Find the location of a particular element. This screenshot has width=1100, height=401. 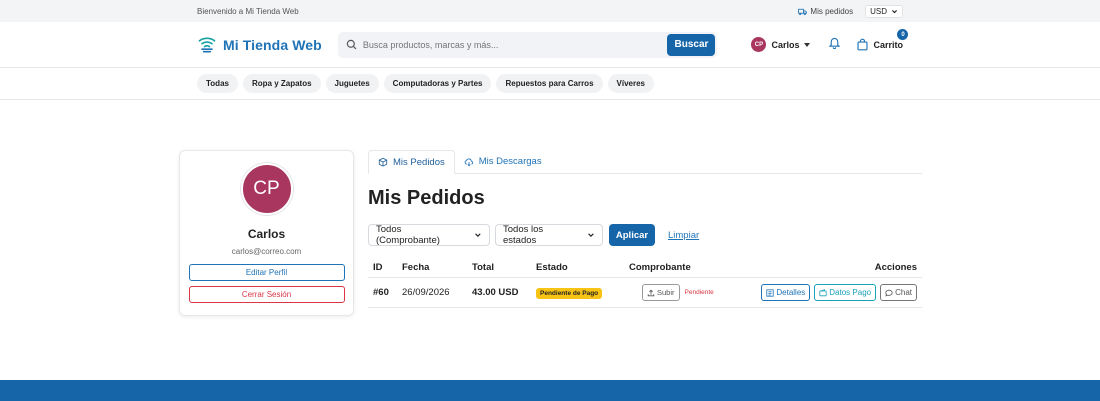

upload-receipt-button: Subir is located at coordinates (661, 292).